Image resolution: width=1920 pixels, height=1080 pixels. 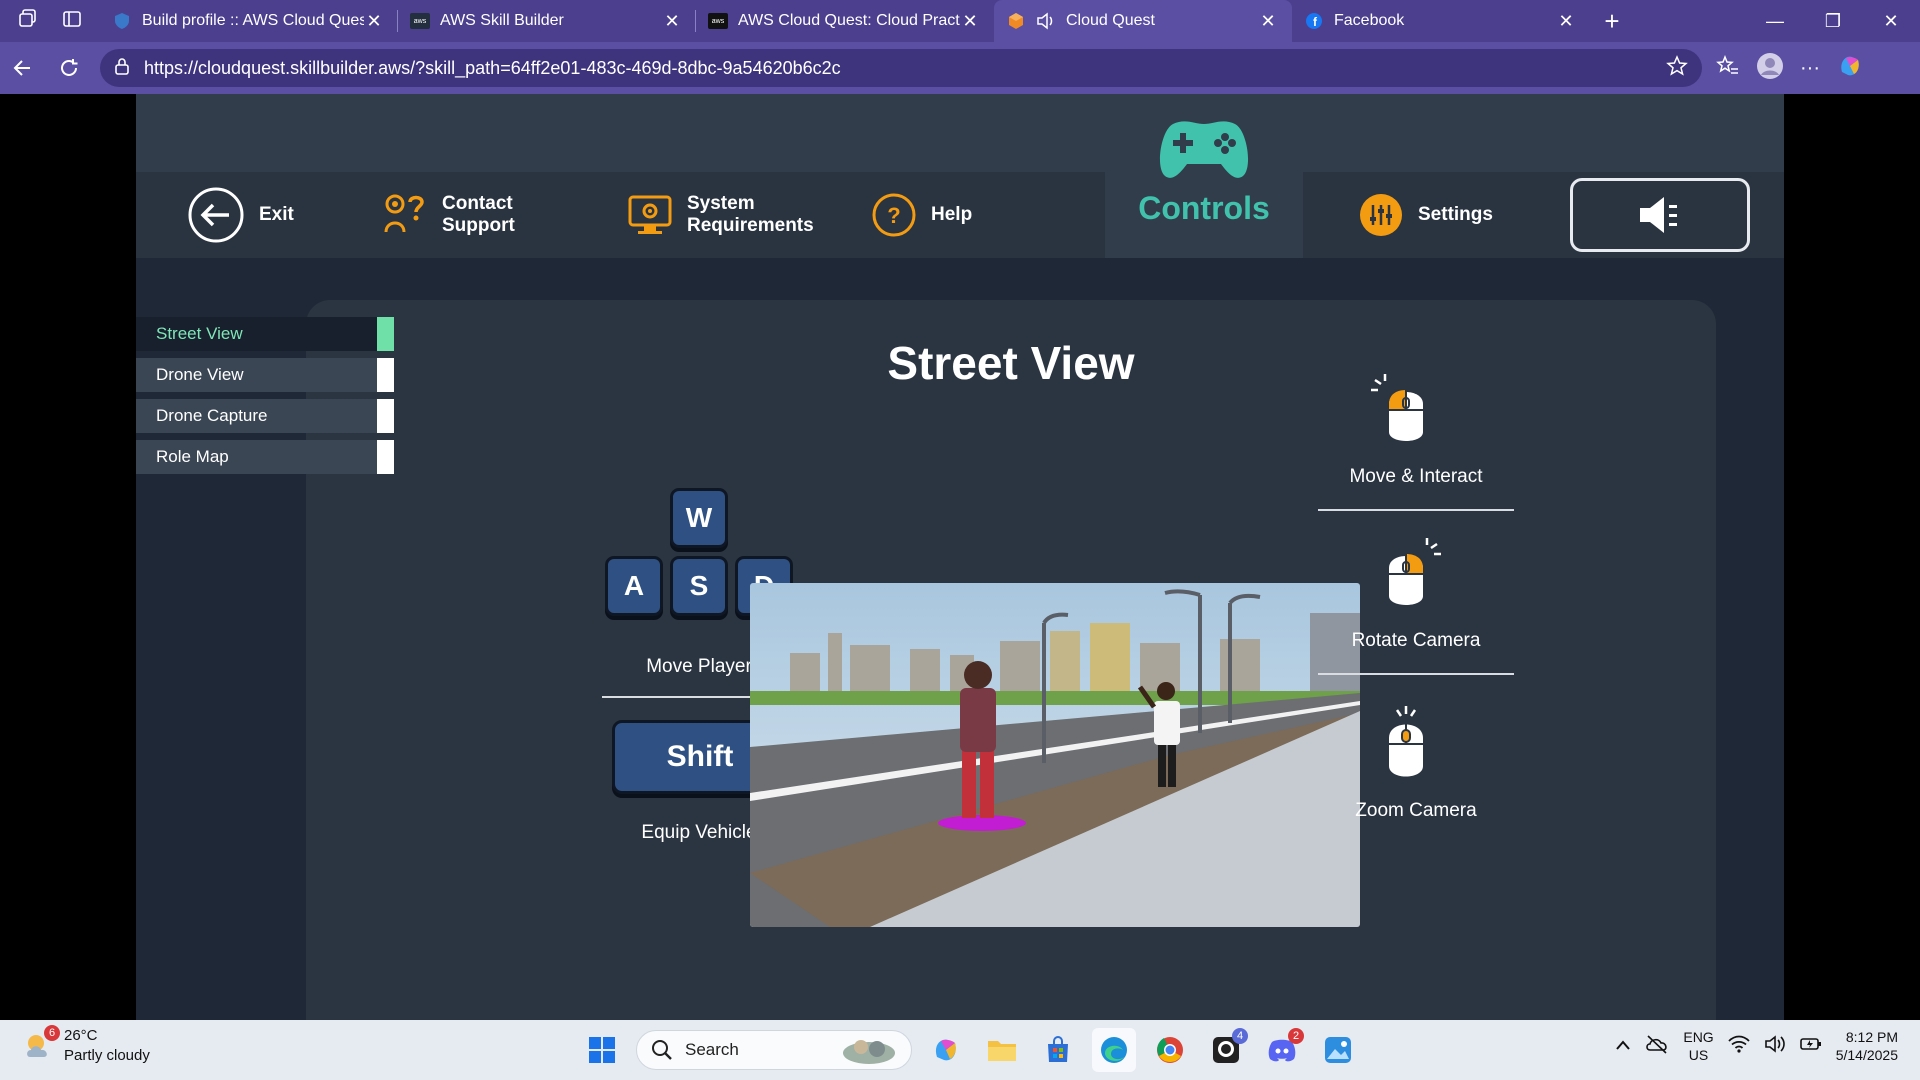 What do you see at coordinates (452, 215) in the screenshot?
I see `contact-support-button: Contact Support` at bounding box center [452, 215].